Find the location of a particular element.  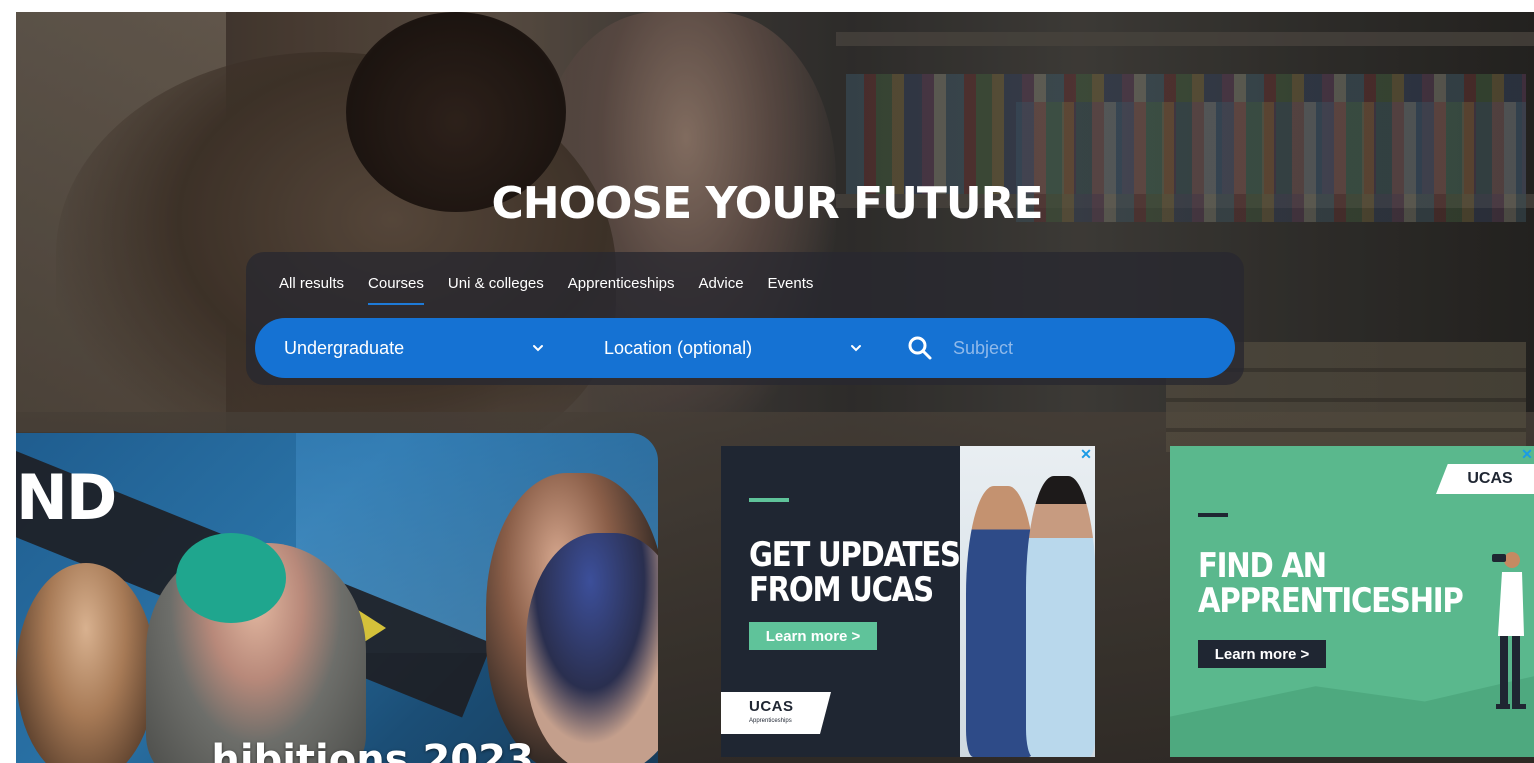

subject-search is located at coordinates (1064, 348).